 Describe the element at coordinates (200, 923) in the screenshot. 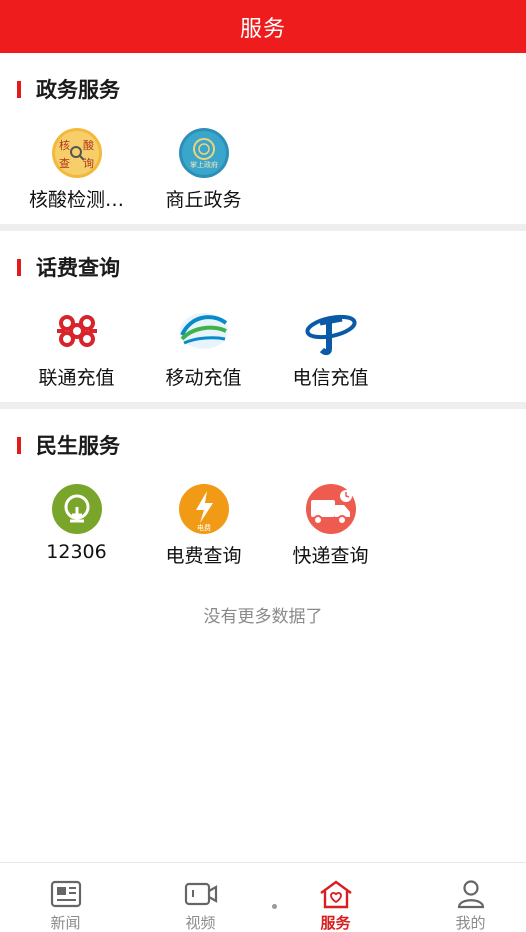

I see `tab-label: 视频` at that location.